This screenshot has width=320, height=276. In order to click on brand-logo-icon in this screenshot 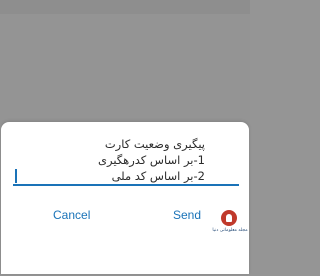, I will do `click(229, 218)`.